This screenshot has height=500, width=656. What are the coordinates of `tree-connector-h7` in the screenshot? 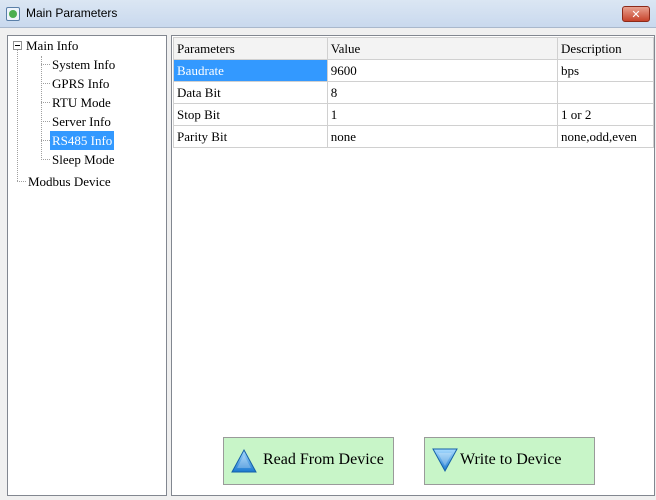 It's located at (21, 181).